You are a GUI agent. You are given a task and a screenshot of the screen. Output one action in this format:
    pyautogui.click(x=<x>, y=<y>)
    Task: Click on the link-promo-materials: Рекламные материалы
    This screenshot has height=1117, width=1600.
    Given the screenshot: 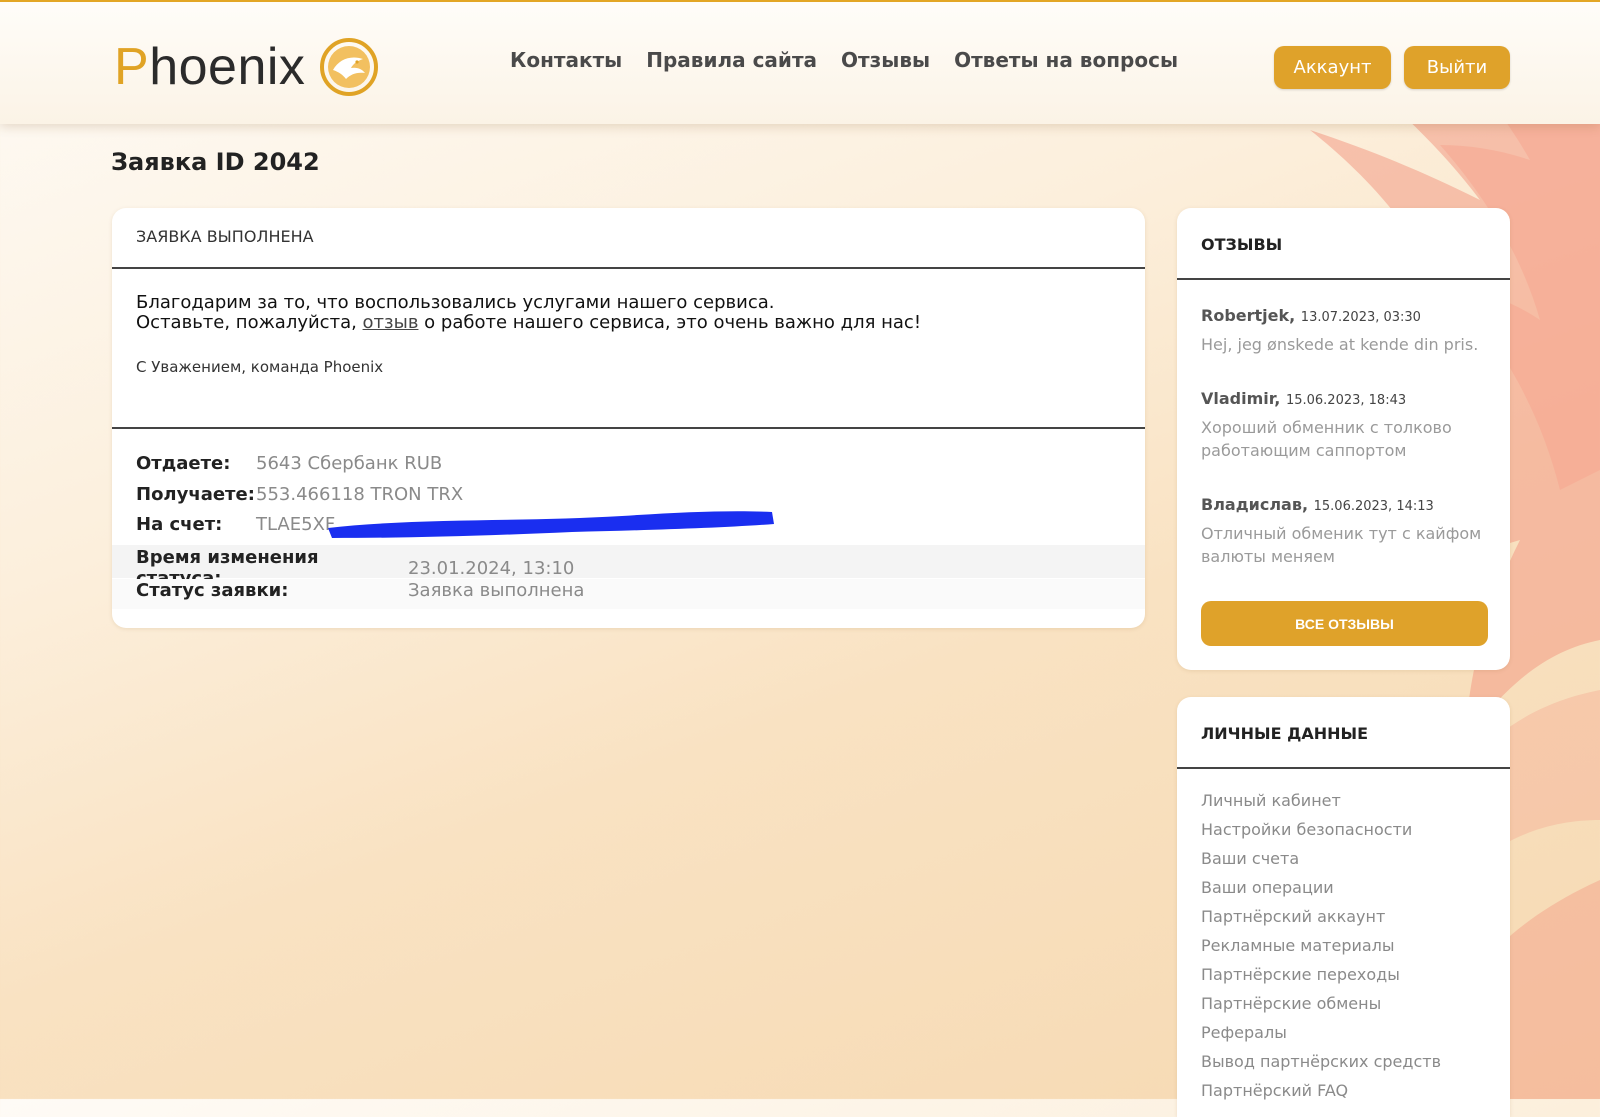 What is the action you would take?
    pyautogui.click(x=1321, y=950)
    